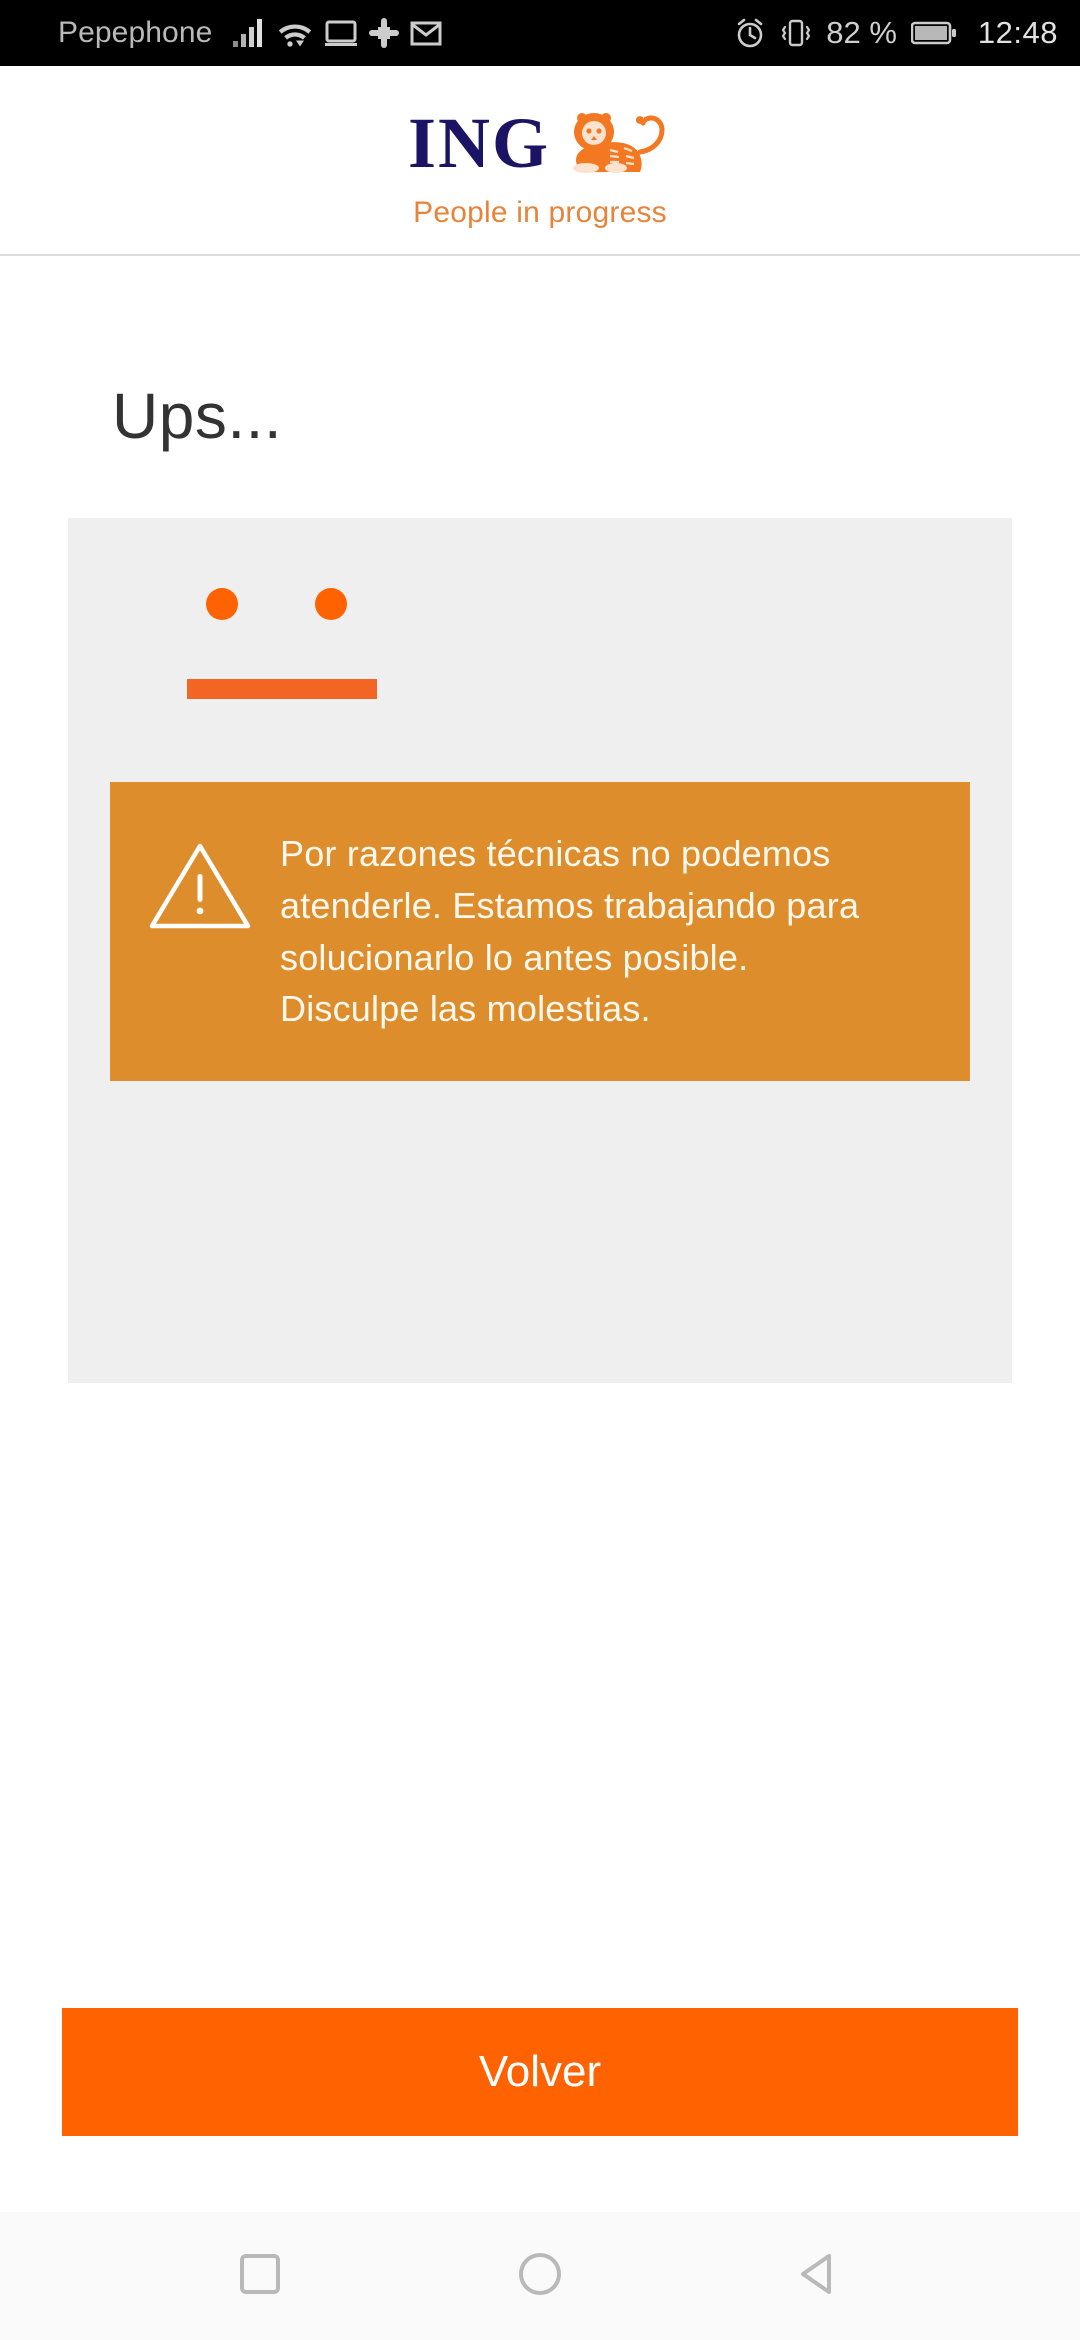  I want to click on cast-screen-icon, so click(341, 33).